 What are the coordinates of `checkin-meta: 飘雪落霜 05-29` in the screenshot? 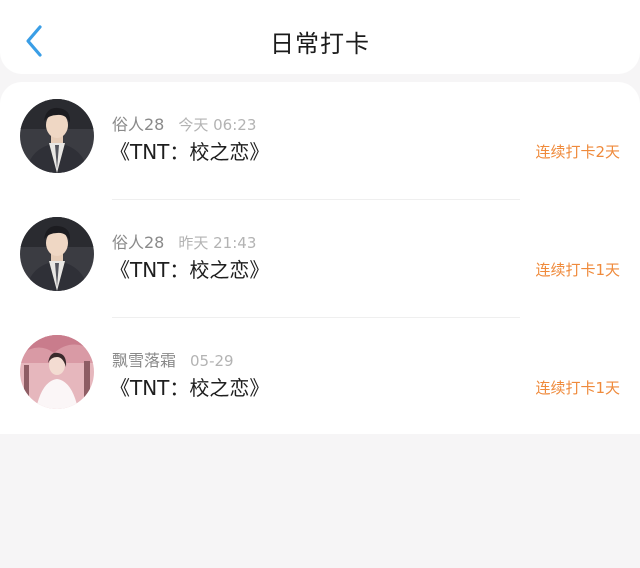 It's located at (173, 359).